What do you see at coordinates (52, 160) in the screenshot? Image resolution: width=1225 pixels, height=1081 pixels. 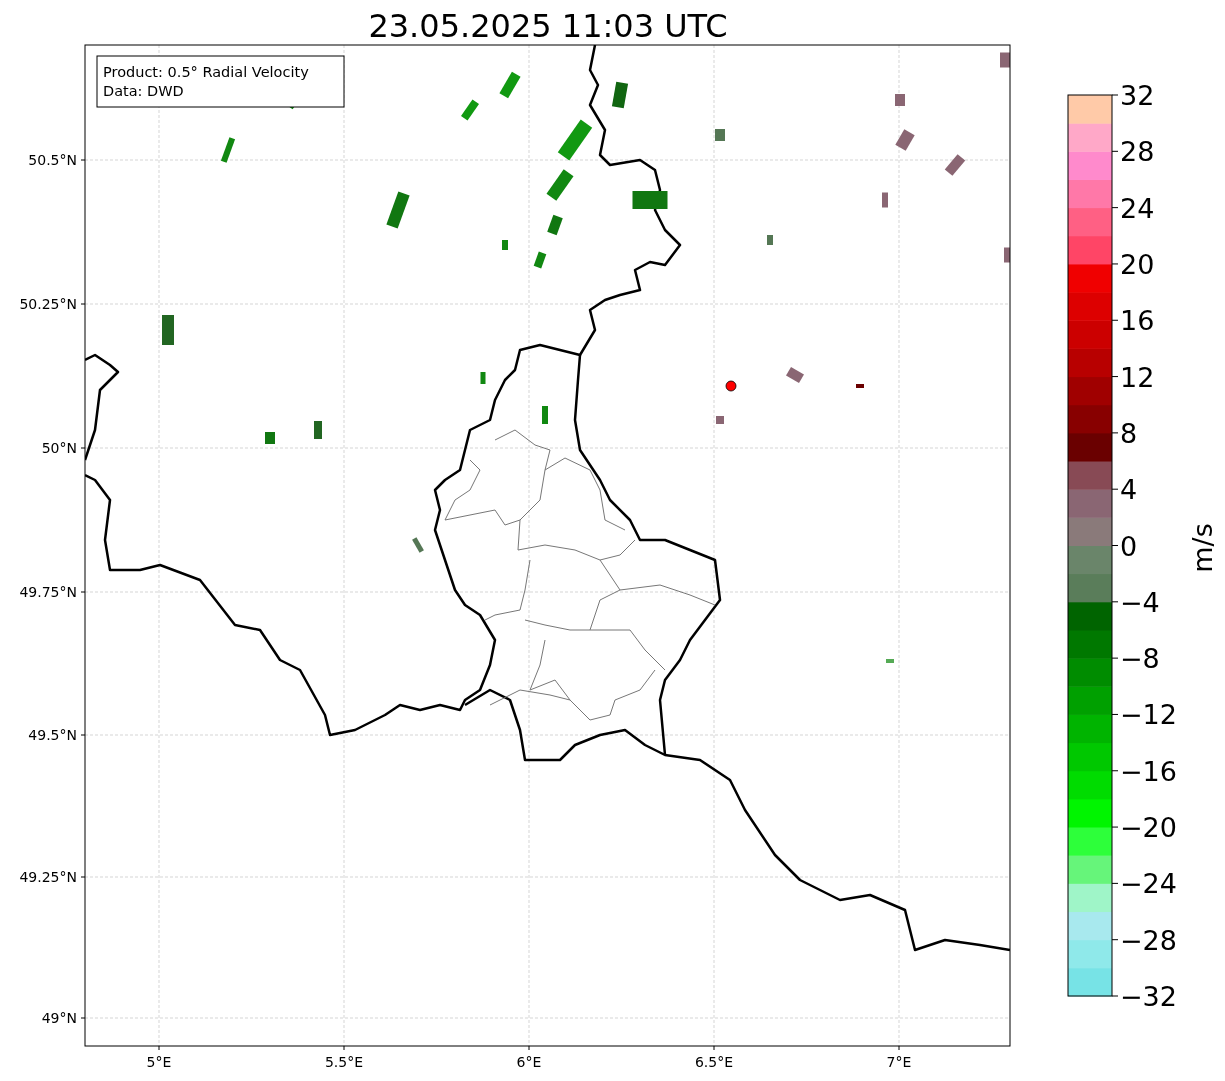 I see `axis-tick-label: 50.5°N` at bounding box center [52, 160].